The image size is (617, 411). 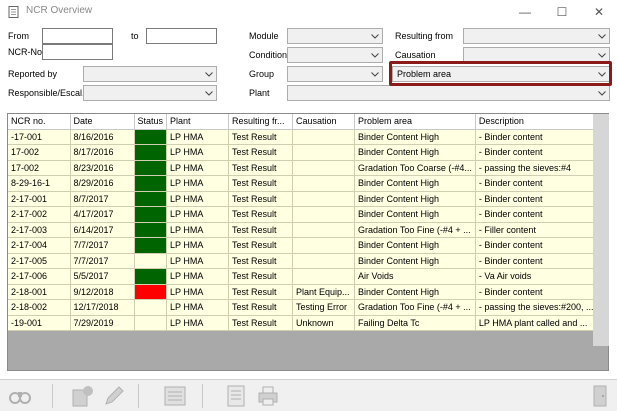 I want to click on printer-icon, so click(x=268, y=396).